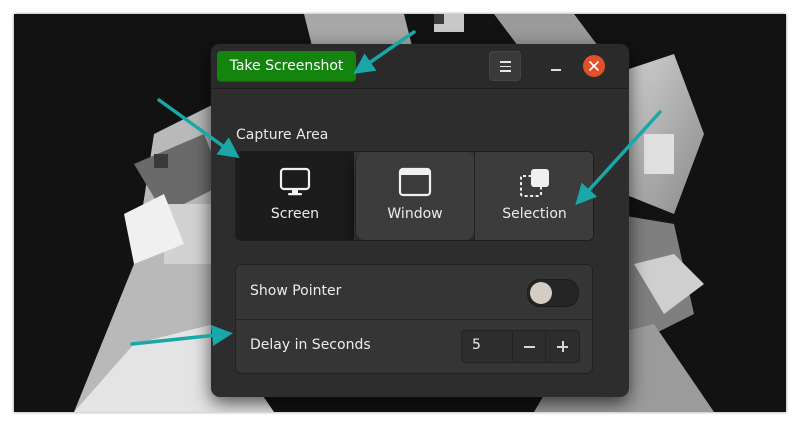 This screenshot has width=800, height=428. I want to click on close-button, so click(594, 66).